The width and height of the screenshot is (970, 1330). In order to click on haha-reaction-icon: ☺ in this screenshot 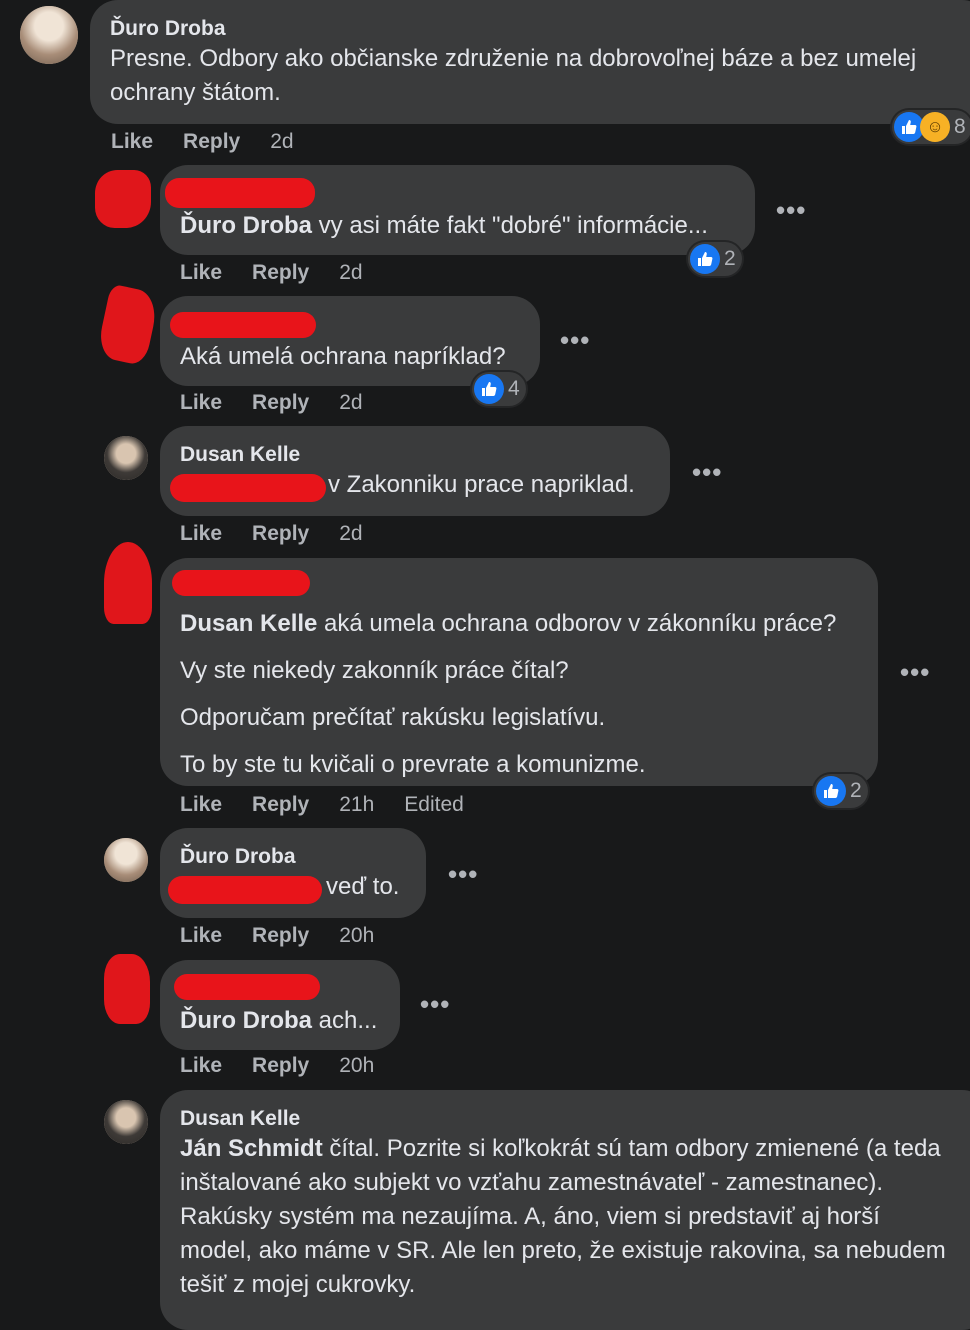, I will do `click(935, 127)`.